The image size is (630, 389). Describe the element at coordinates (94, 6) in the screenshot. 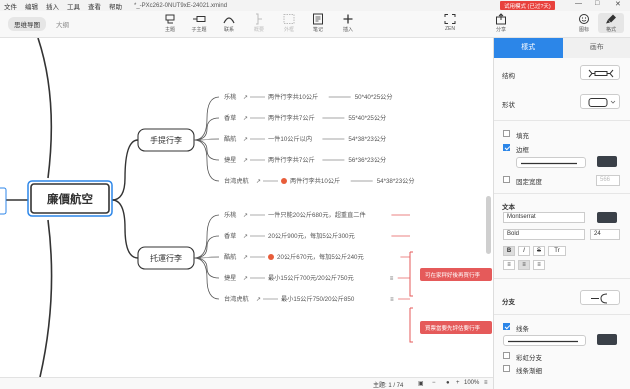

I see `menu-view: 查看` at that location.